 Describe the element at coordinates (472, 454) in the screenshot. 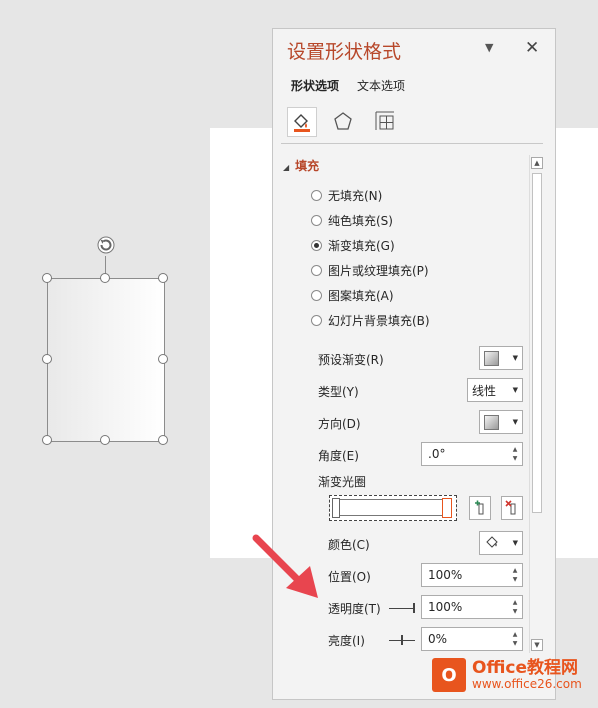

I see `angle-spinner: .0° ▲ ▼` at that location.